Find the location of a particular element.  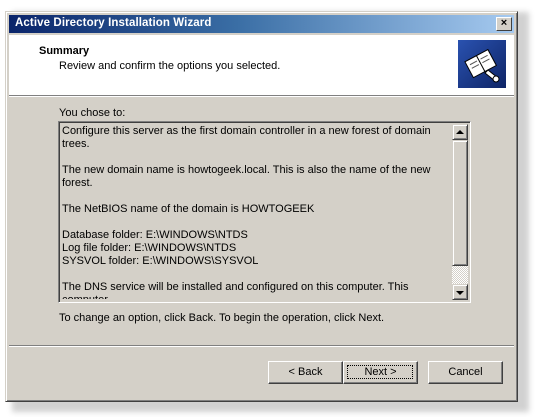

page-title: Summary is located at coordinates (64, 51).